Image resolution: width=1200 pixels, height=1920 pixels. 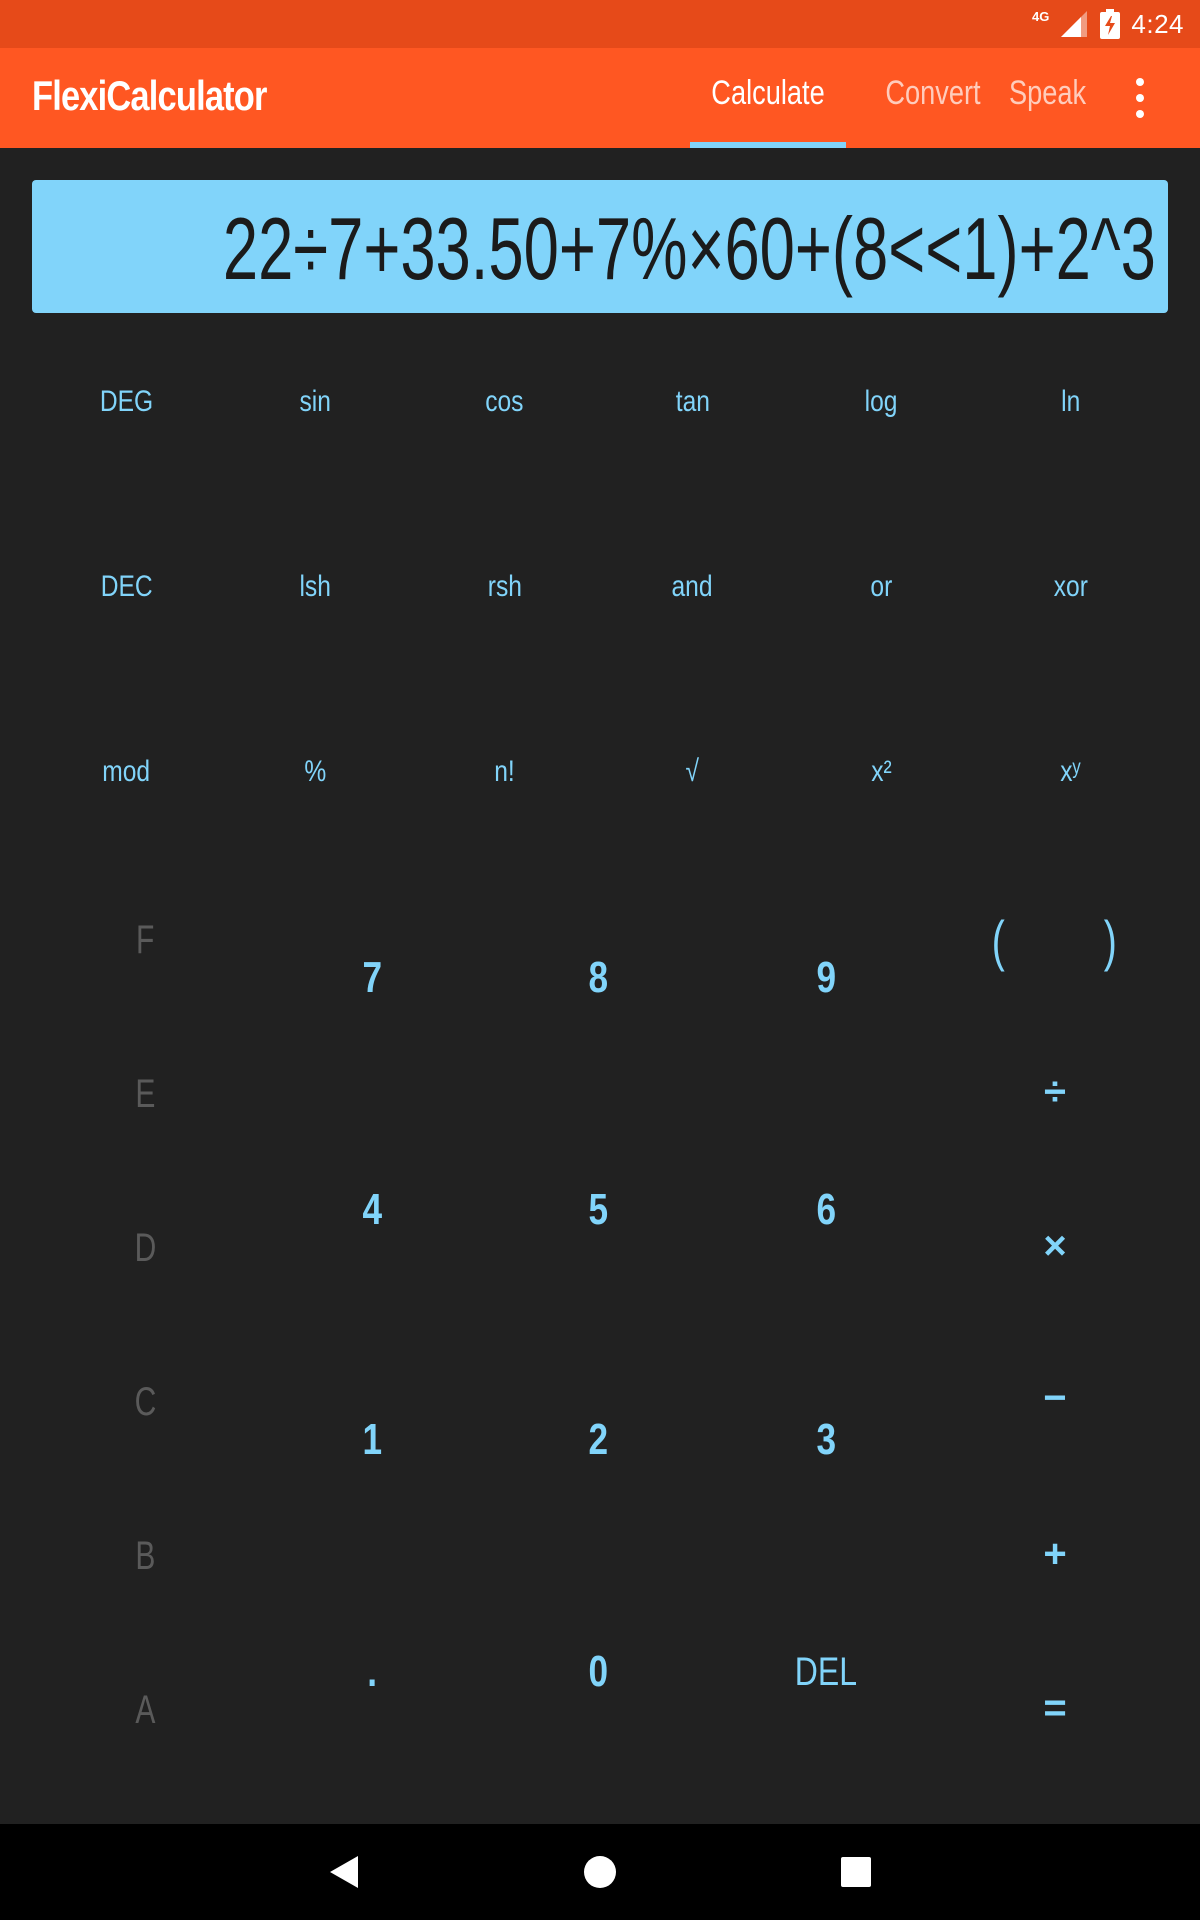 I want to click on tab-calculate: Calculate, so click(x=768, y=93).